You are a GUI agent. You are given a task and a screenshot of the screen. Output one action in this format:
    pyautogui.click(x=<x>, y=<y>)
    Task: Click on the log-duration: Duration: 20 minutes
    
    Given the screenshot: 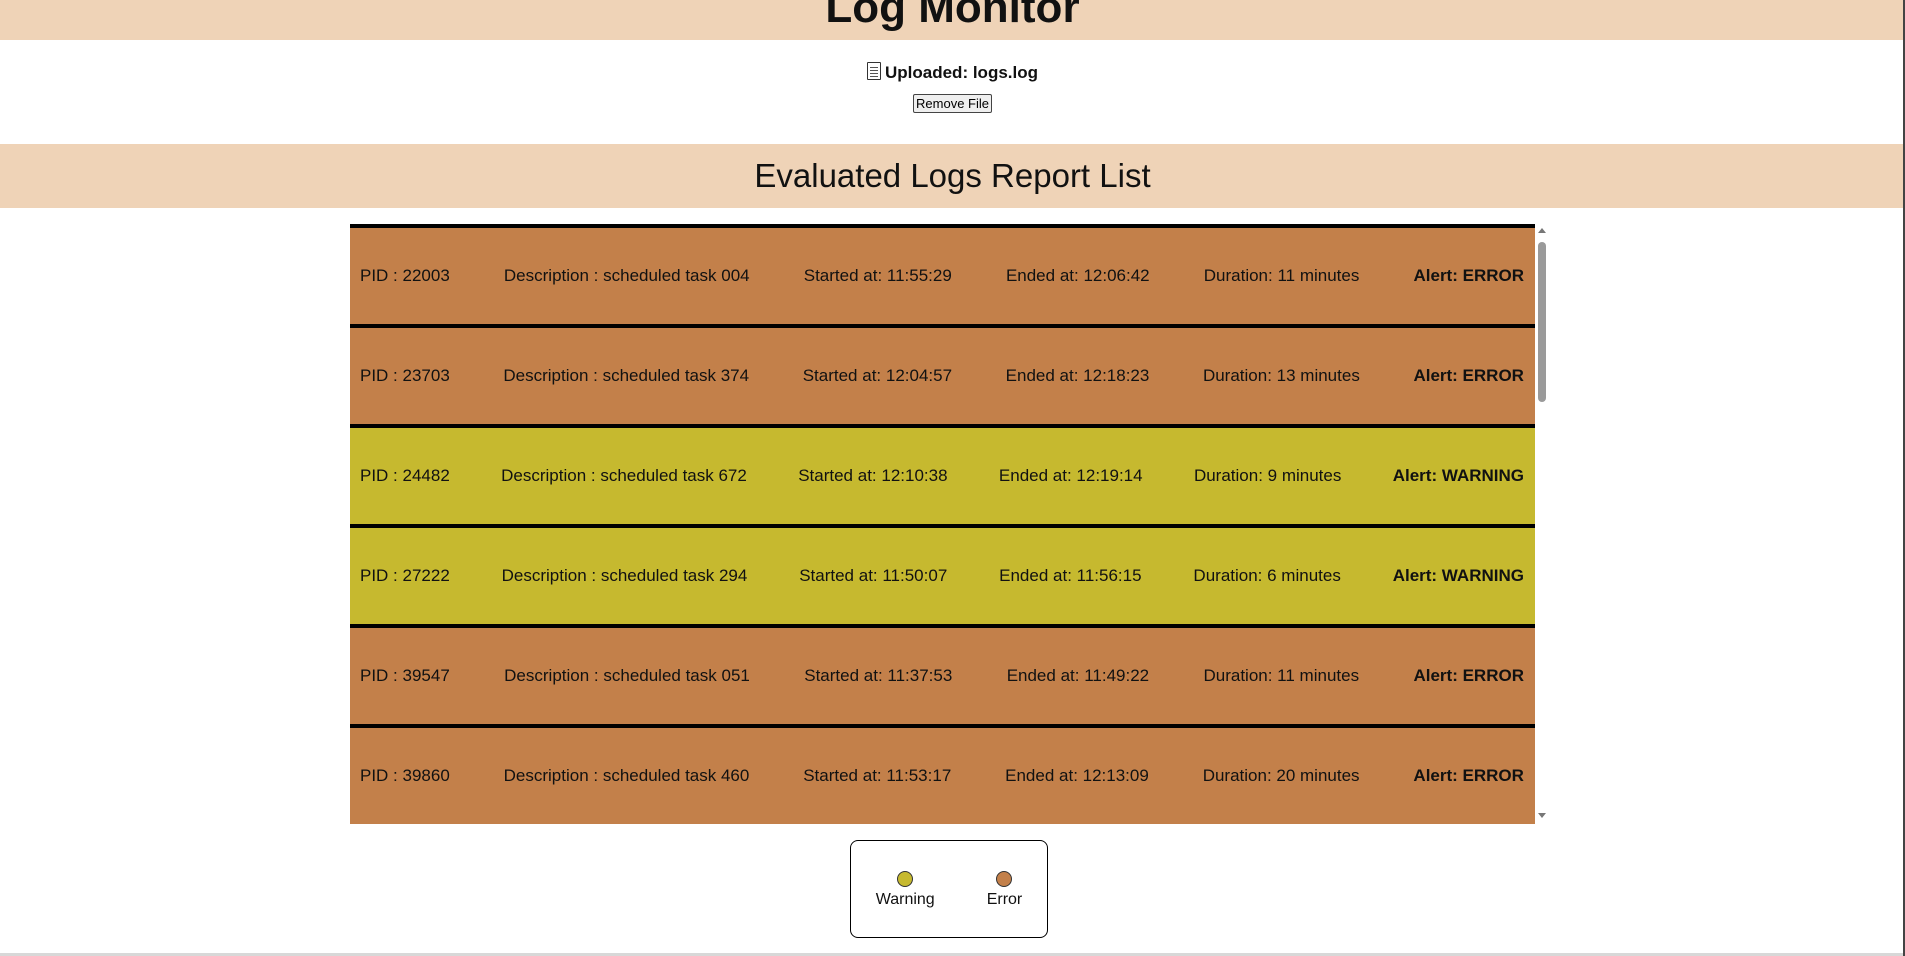 What is the action you would take?
    pyautogui.click(x=1281, y=775)
    